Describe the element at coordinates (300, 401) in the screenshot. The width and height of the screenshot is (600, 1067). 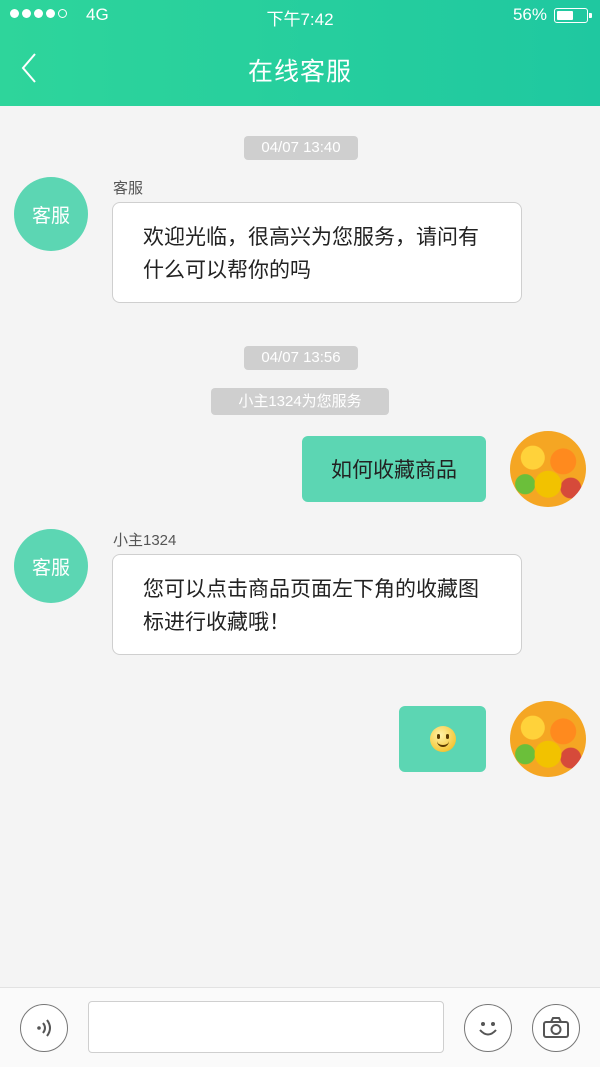
I see `system-notice: 小主1324为您服务` at that location.